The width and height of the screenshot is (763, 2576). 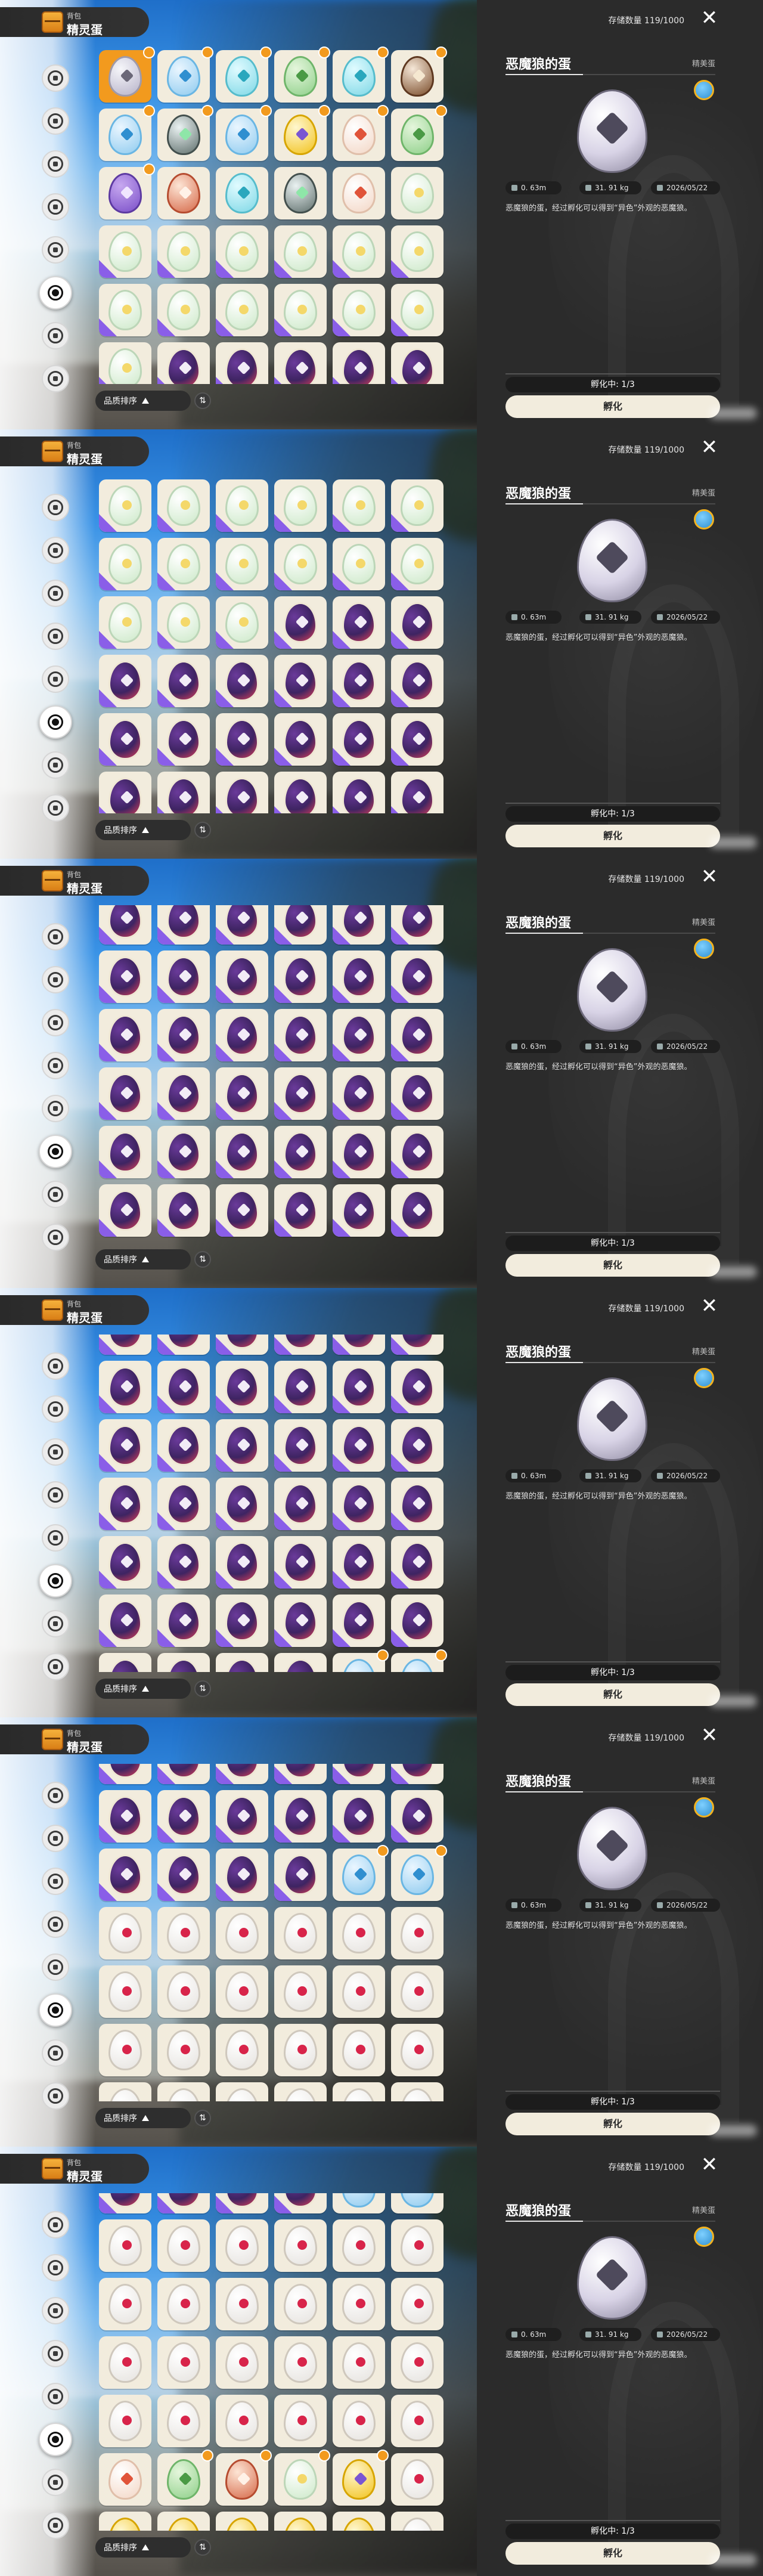 What do you see at coordinates (55, 765) in the screenshot?
I see `sidebar-tab-helmet` at bounding box center [55, 765].